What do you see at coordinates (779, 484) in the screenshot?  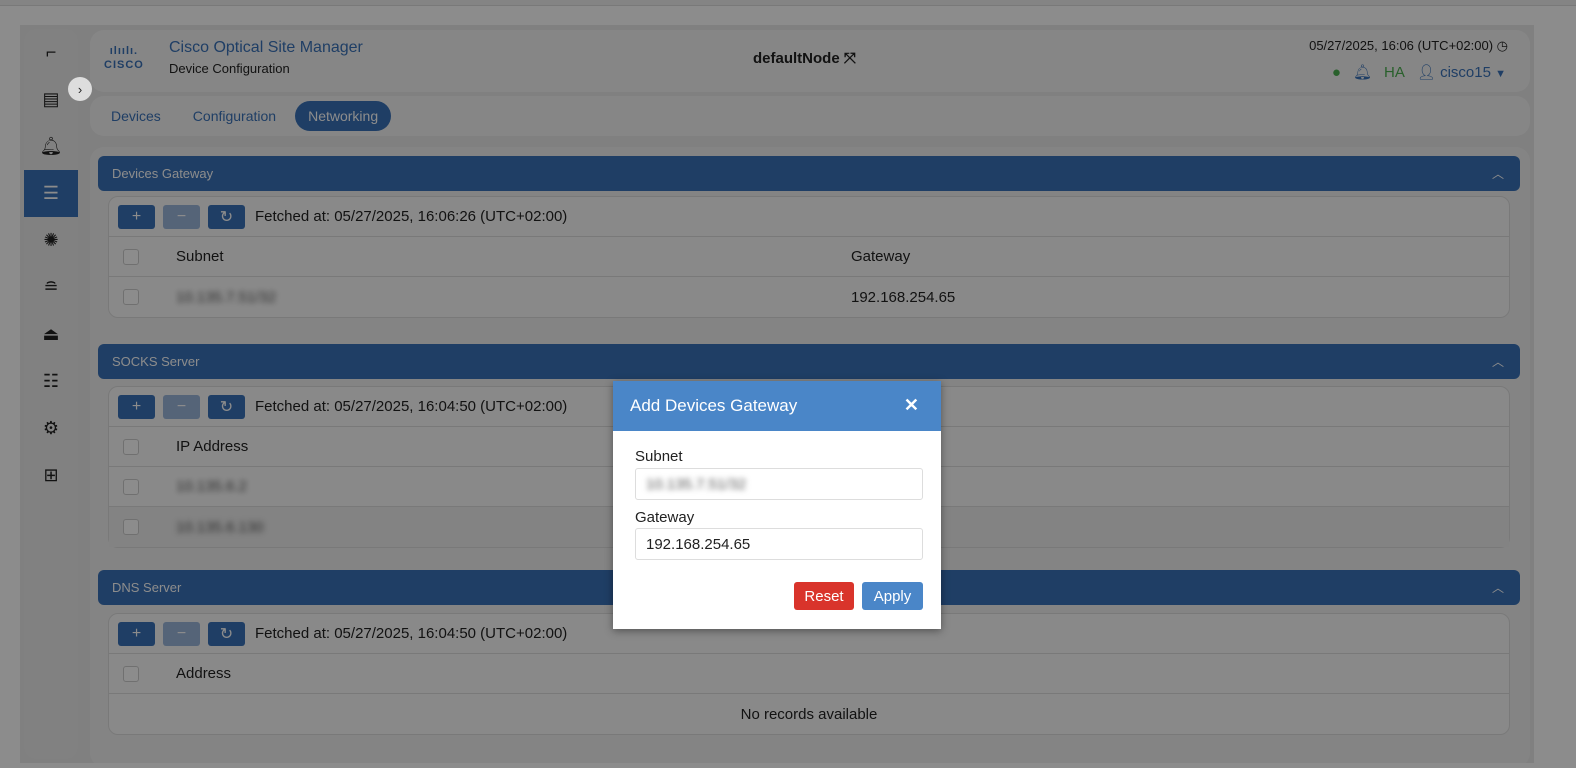 I see `subnet-input: 10.135.7.51/32` at bounding box center [779, 484].